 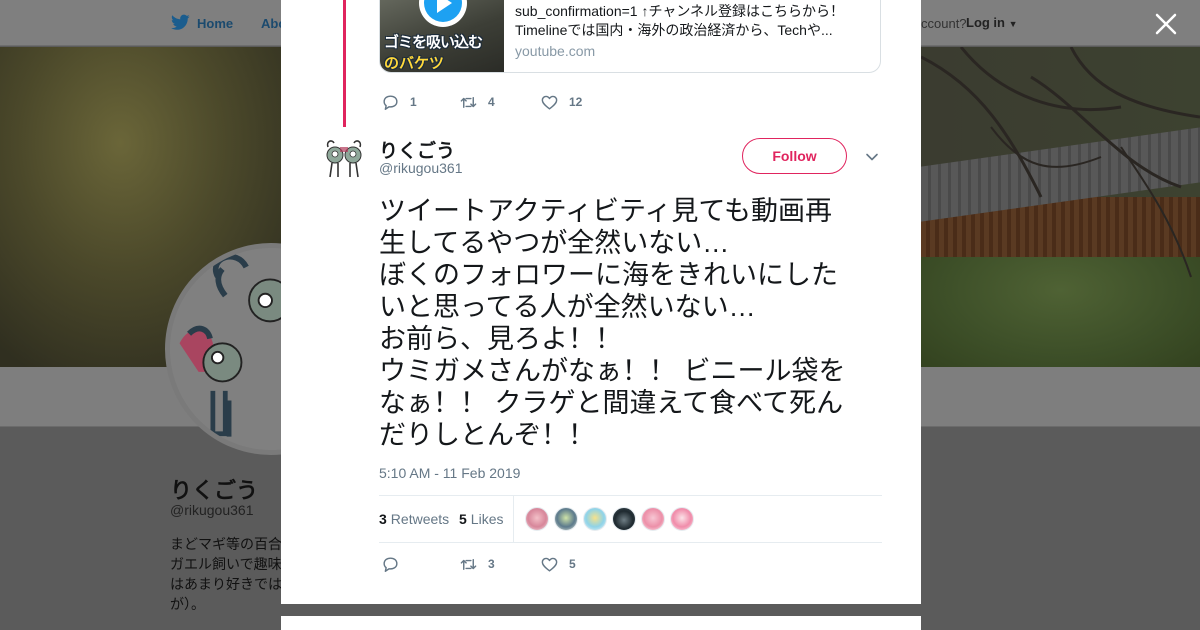 What do you see at coordinates (420, 564) in the screenshot?
I see `reply-button` at bounding box center [420, 564].